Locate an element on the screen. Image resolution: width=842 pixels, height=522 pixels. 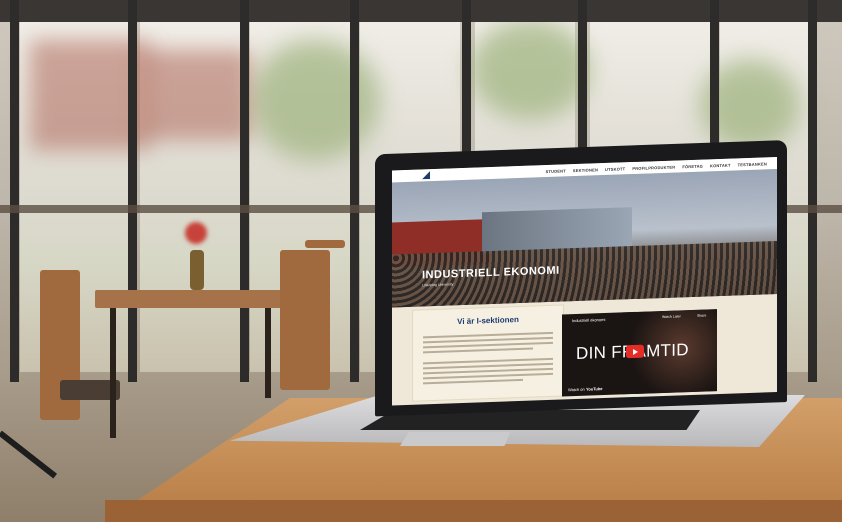
cafe-table is located at coordinates (200, 299).